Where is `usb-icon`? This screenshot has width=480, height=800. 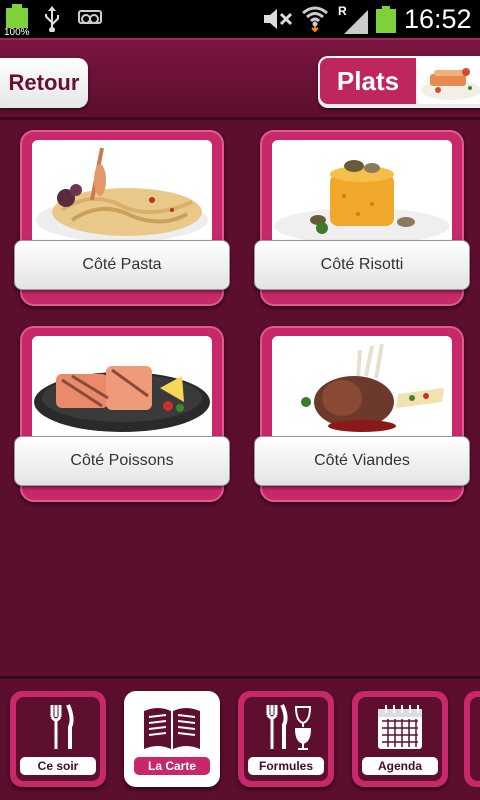
usb-icon is located at coordinates (52, 22).